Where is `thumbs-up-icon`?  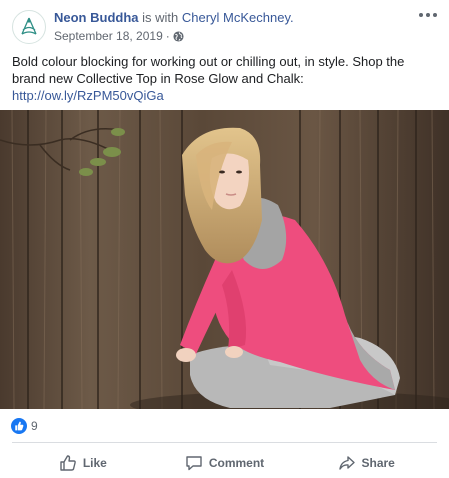
thumbs-up-icon is located at coordinates (68, 463).